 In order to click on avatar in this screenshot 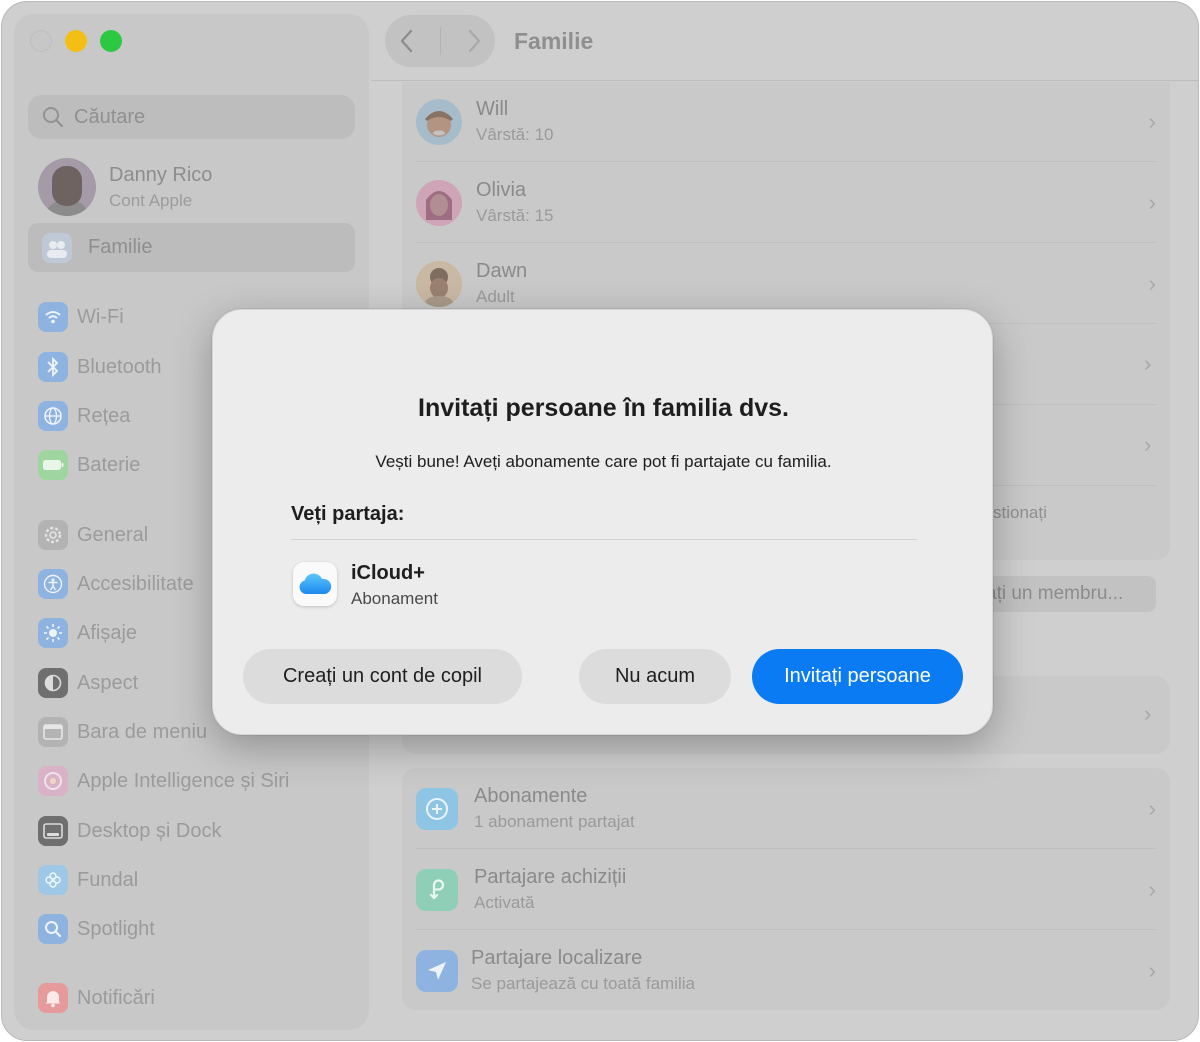, I will do `click(67, 187)`.